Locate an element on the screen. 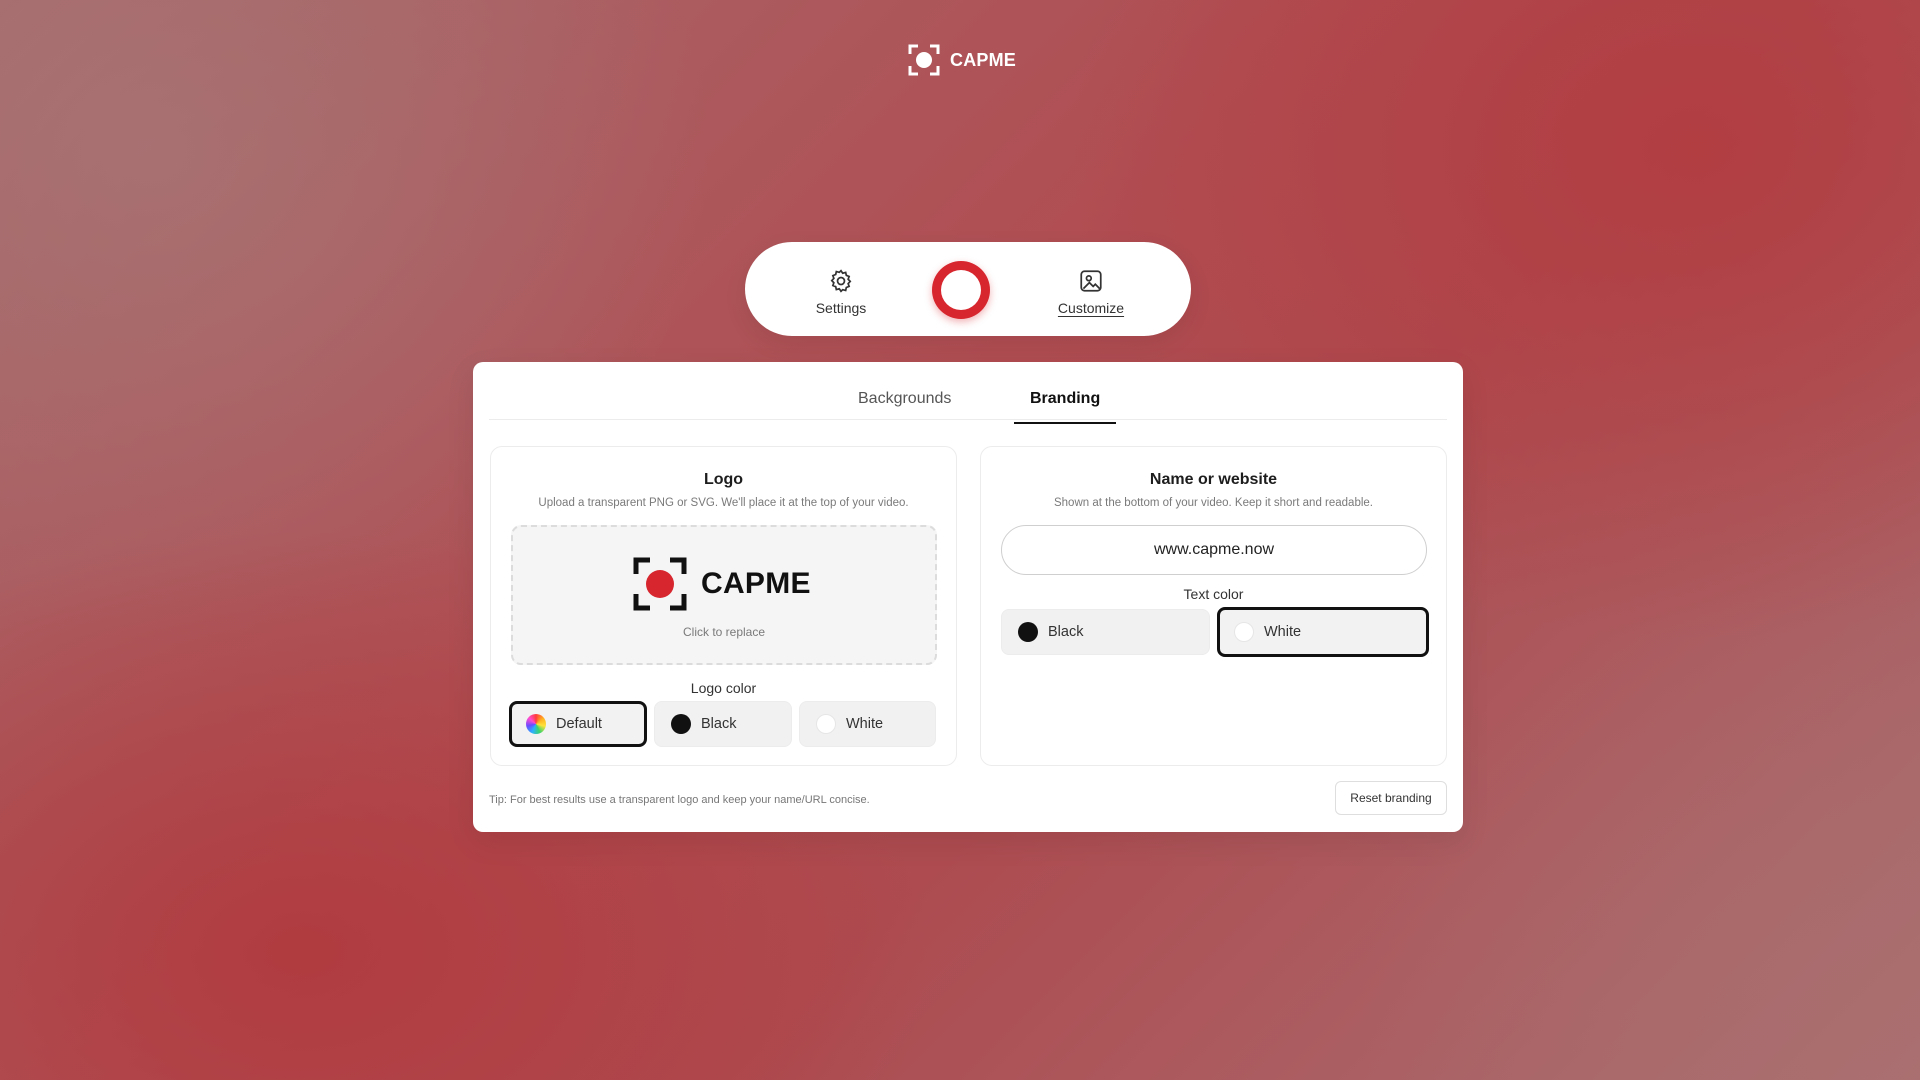  logo-color-black: Black is located at coordinates (723, 724).